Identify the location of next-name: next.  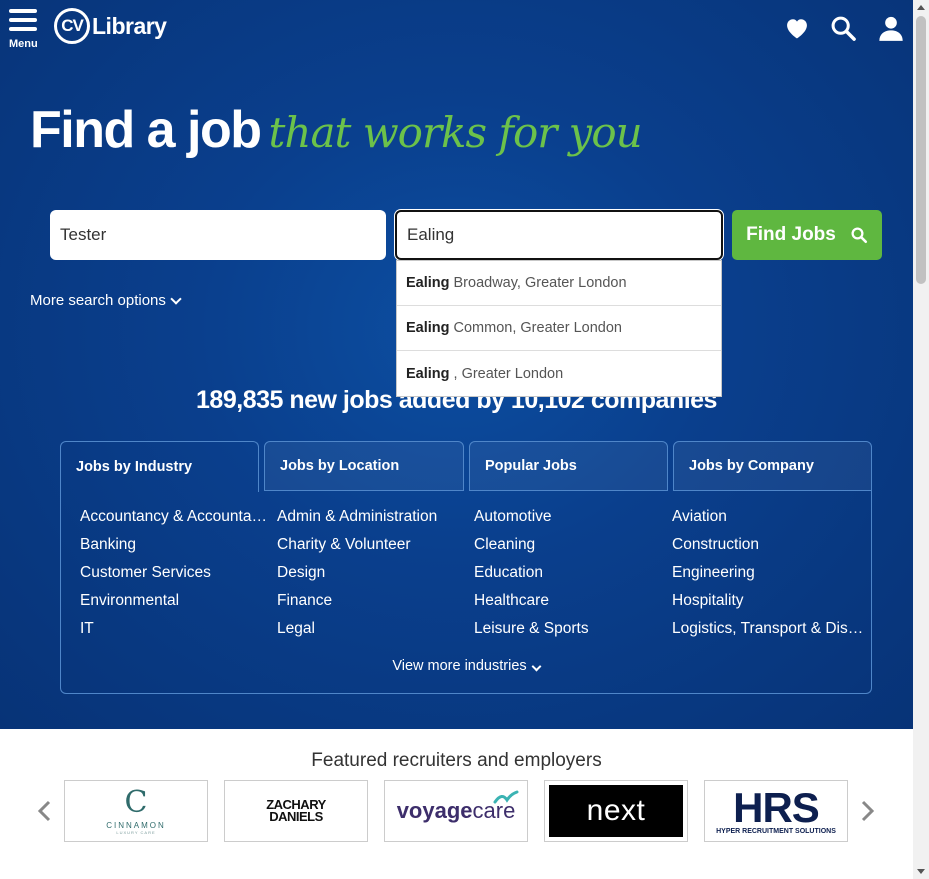
(616, 810).